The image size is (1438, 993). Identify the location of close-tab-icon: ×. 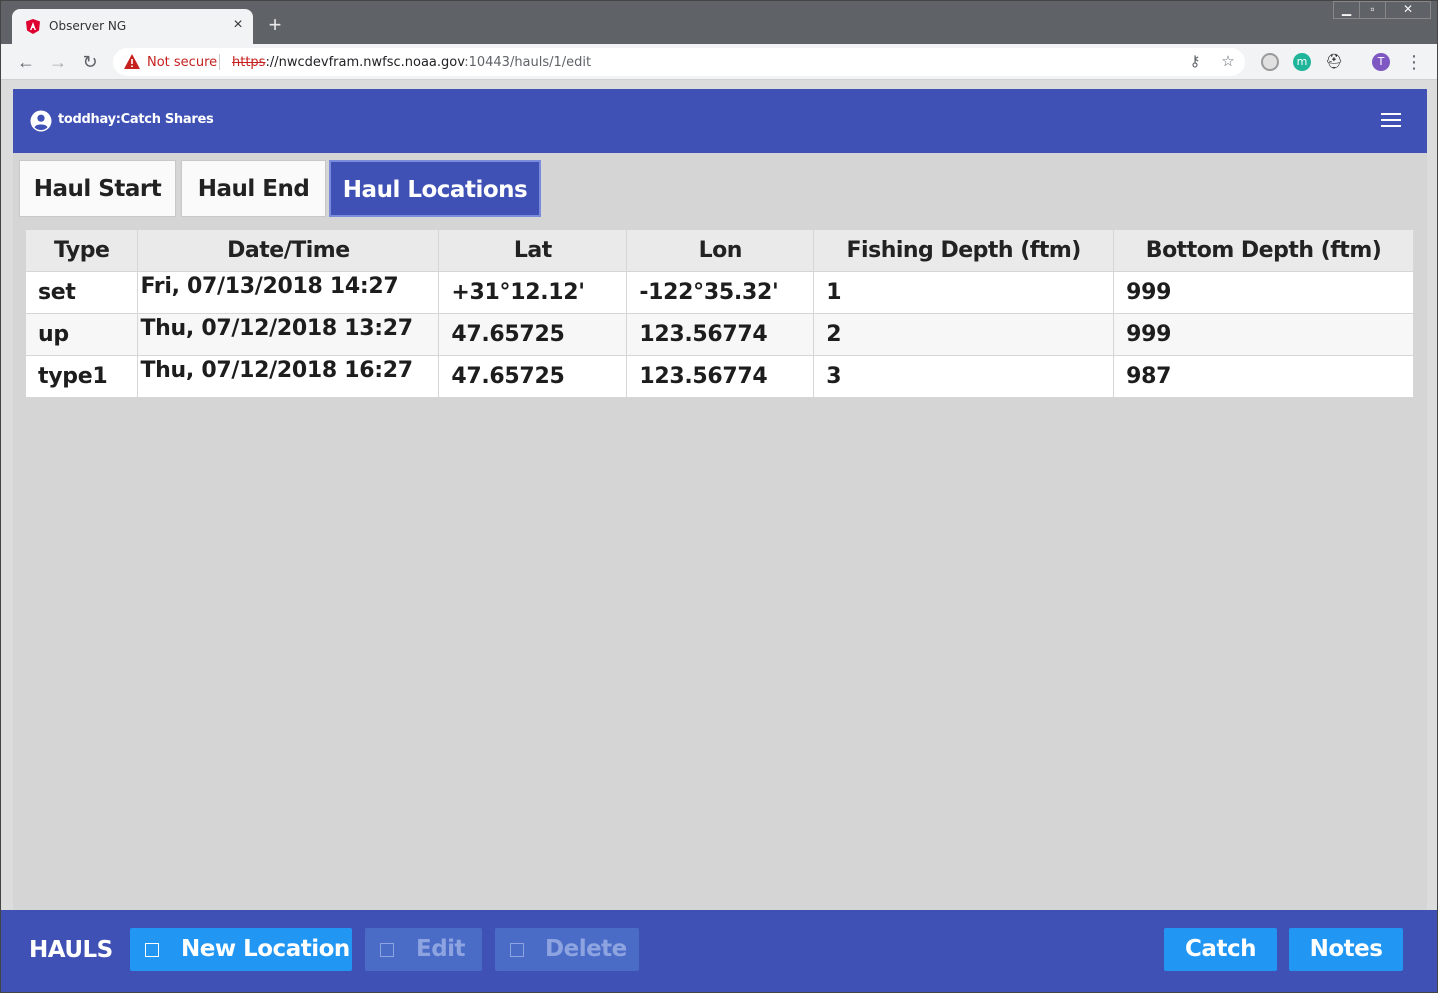
(238, 25).